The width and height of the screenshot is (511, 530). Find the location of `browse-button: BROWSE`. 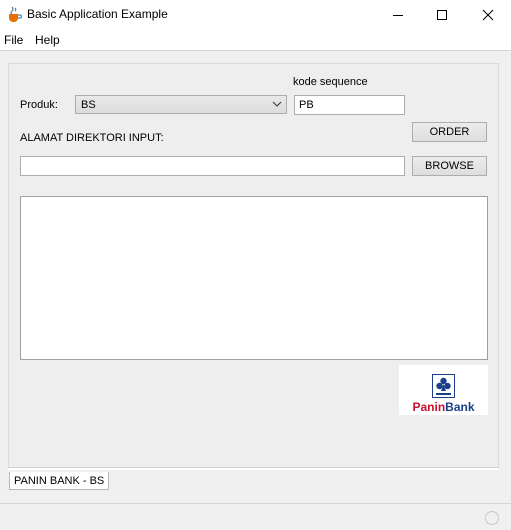

browse-button: BROWSE is located at coordinates (449, 166).